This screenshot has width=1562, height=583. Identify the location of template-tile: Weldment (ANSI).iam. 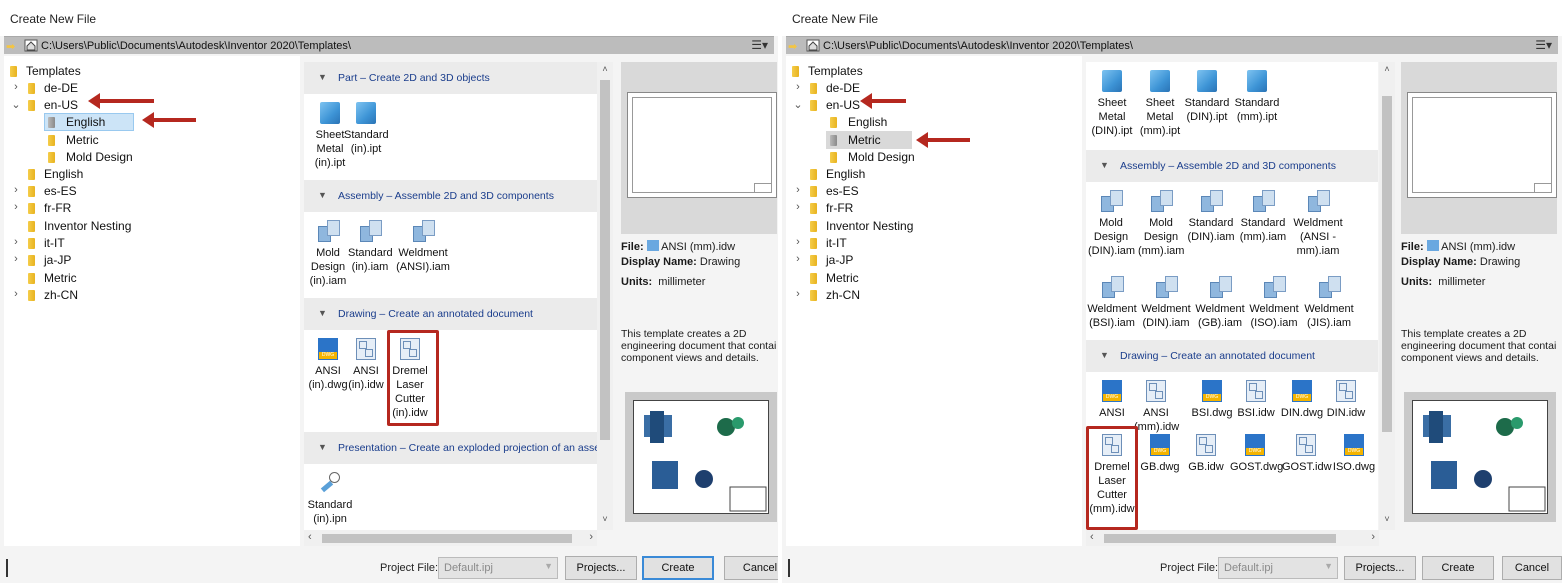
(423, 247).